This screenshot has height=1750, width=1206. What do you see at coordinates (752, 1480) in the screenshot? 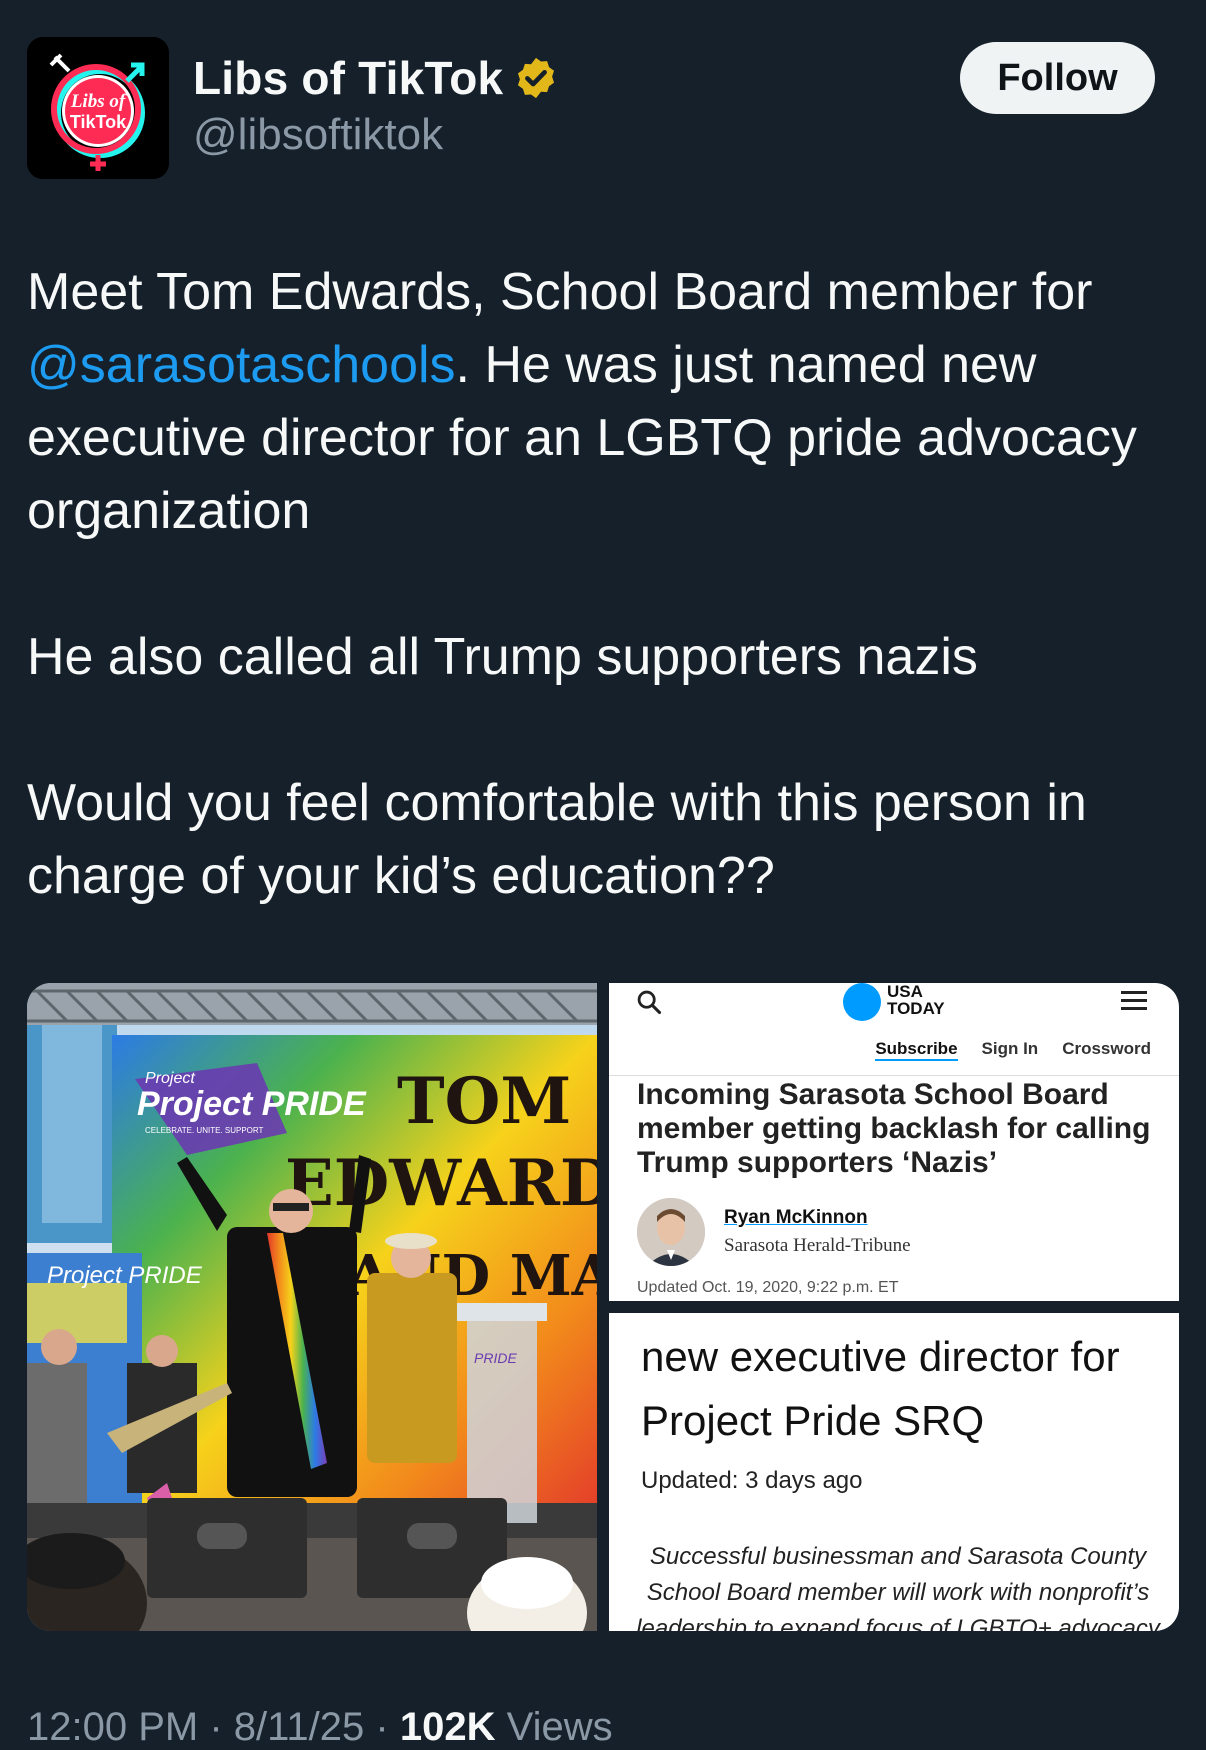
I see `article2-updated-time: Updated: 3 days ago` at bounding box center [752, 1480].